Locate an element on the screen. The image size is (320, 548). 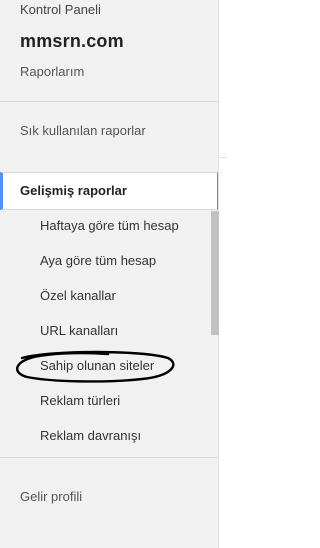
my-reports-link: Raporlarım is located at coordinates (52, 71).